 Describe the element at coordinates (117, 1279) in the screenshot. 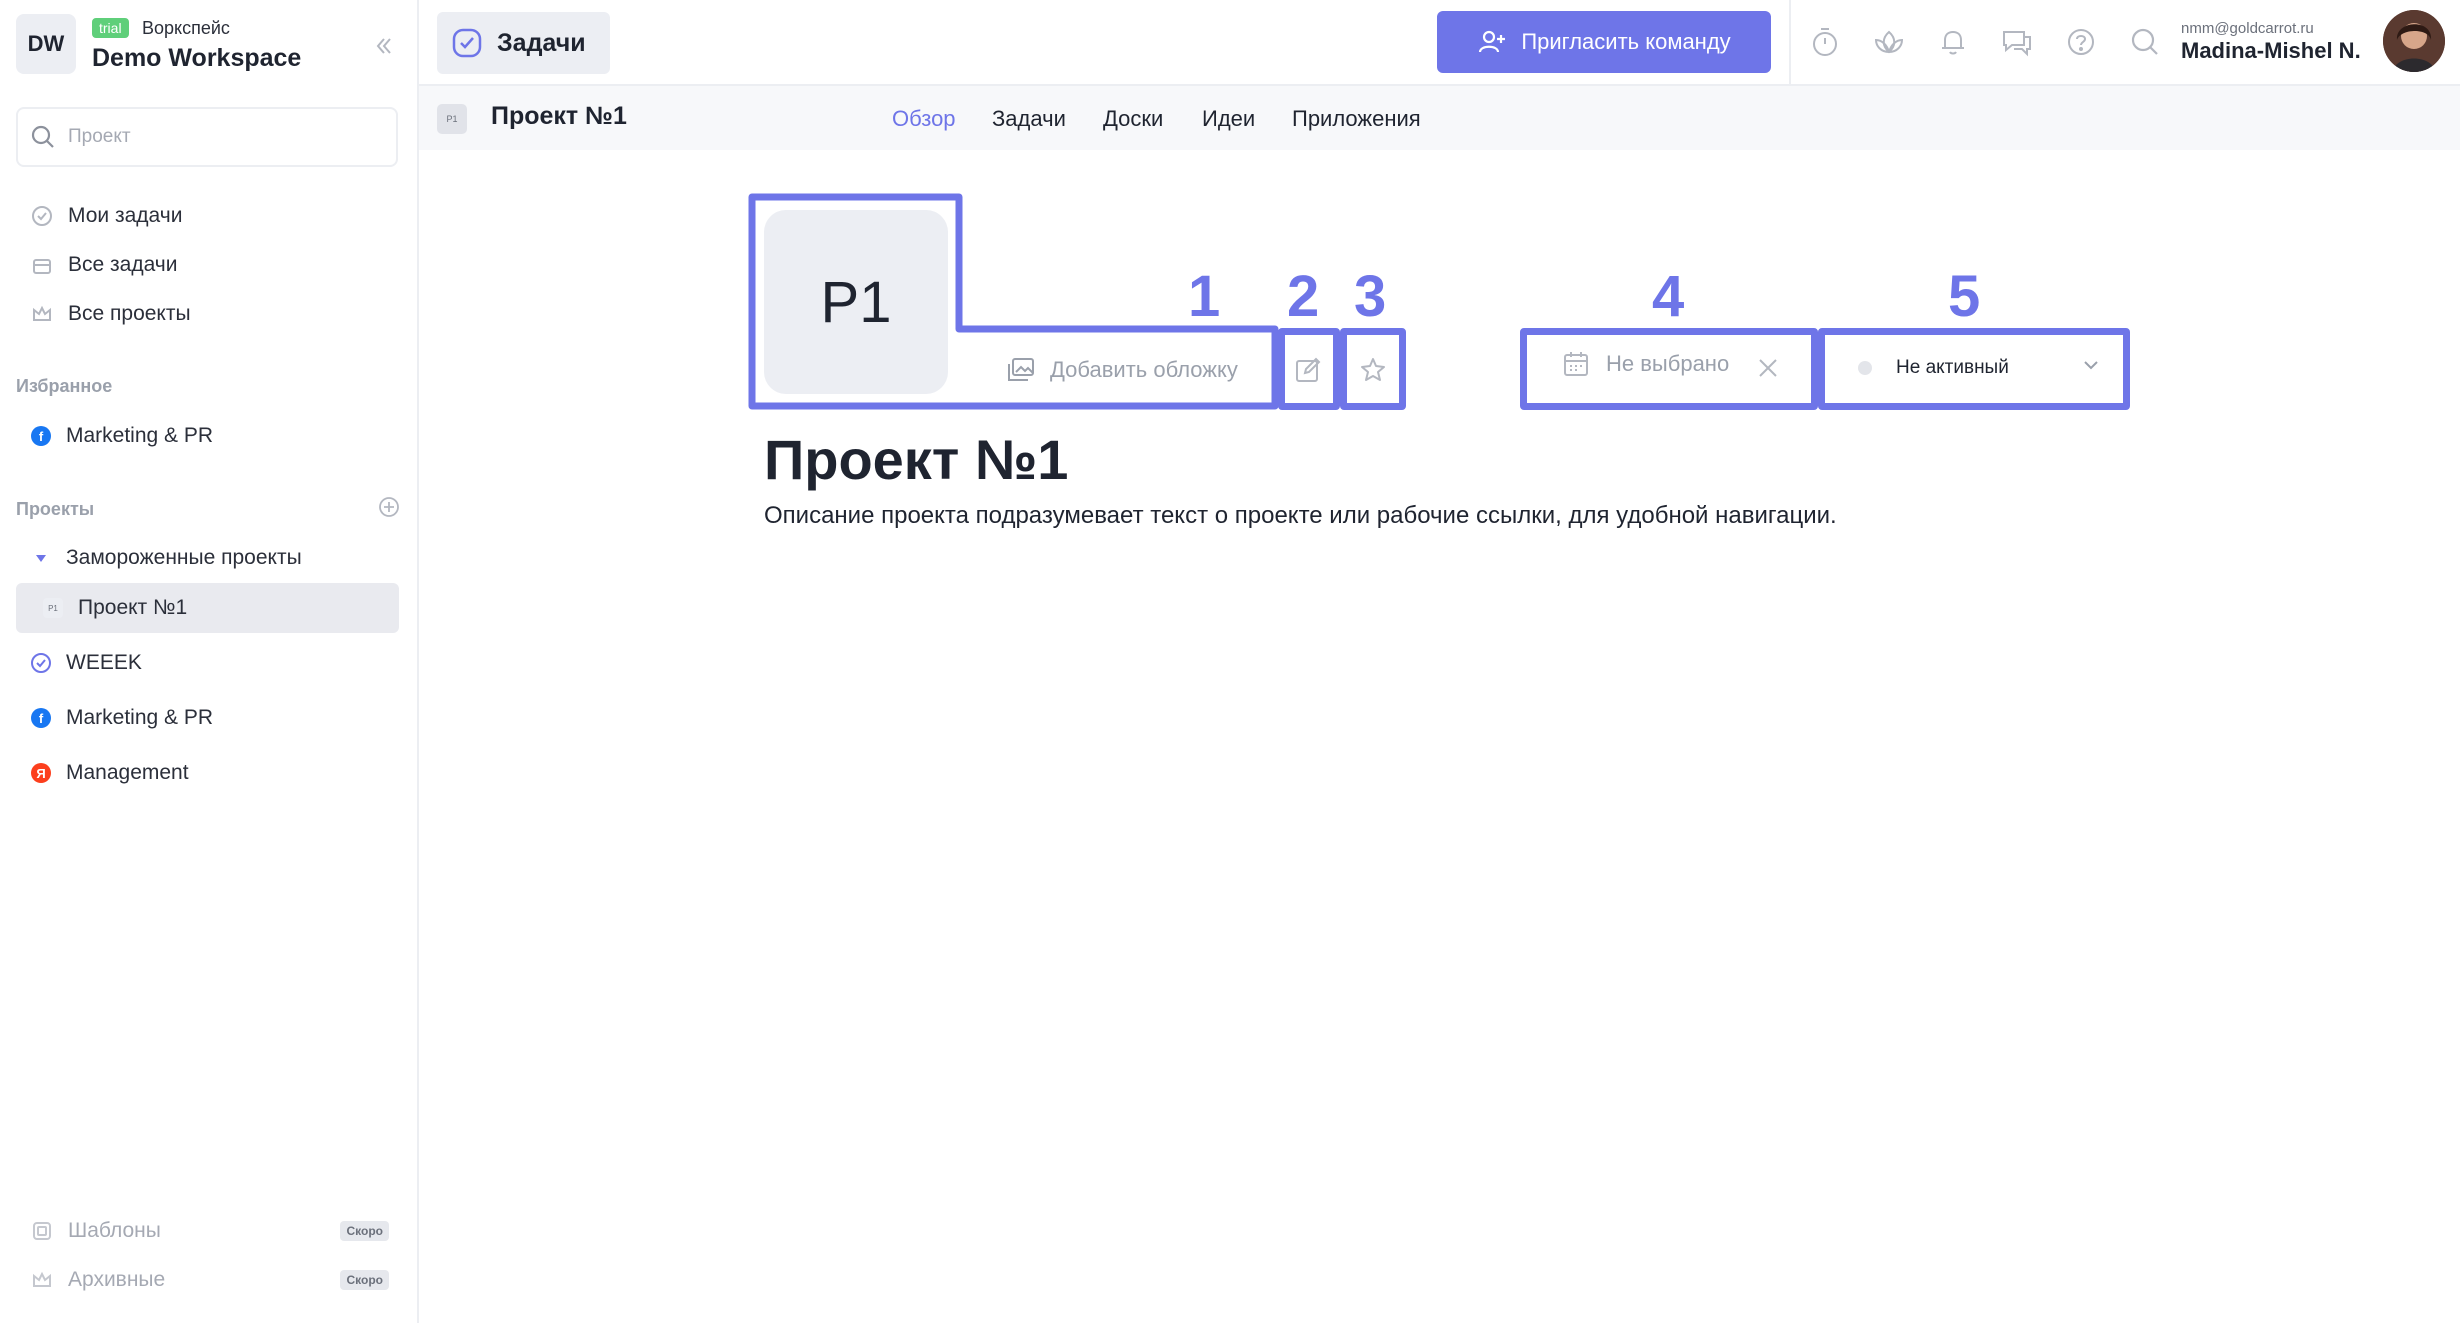

I see `archived-label: Архивные` at that location.